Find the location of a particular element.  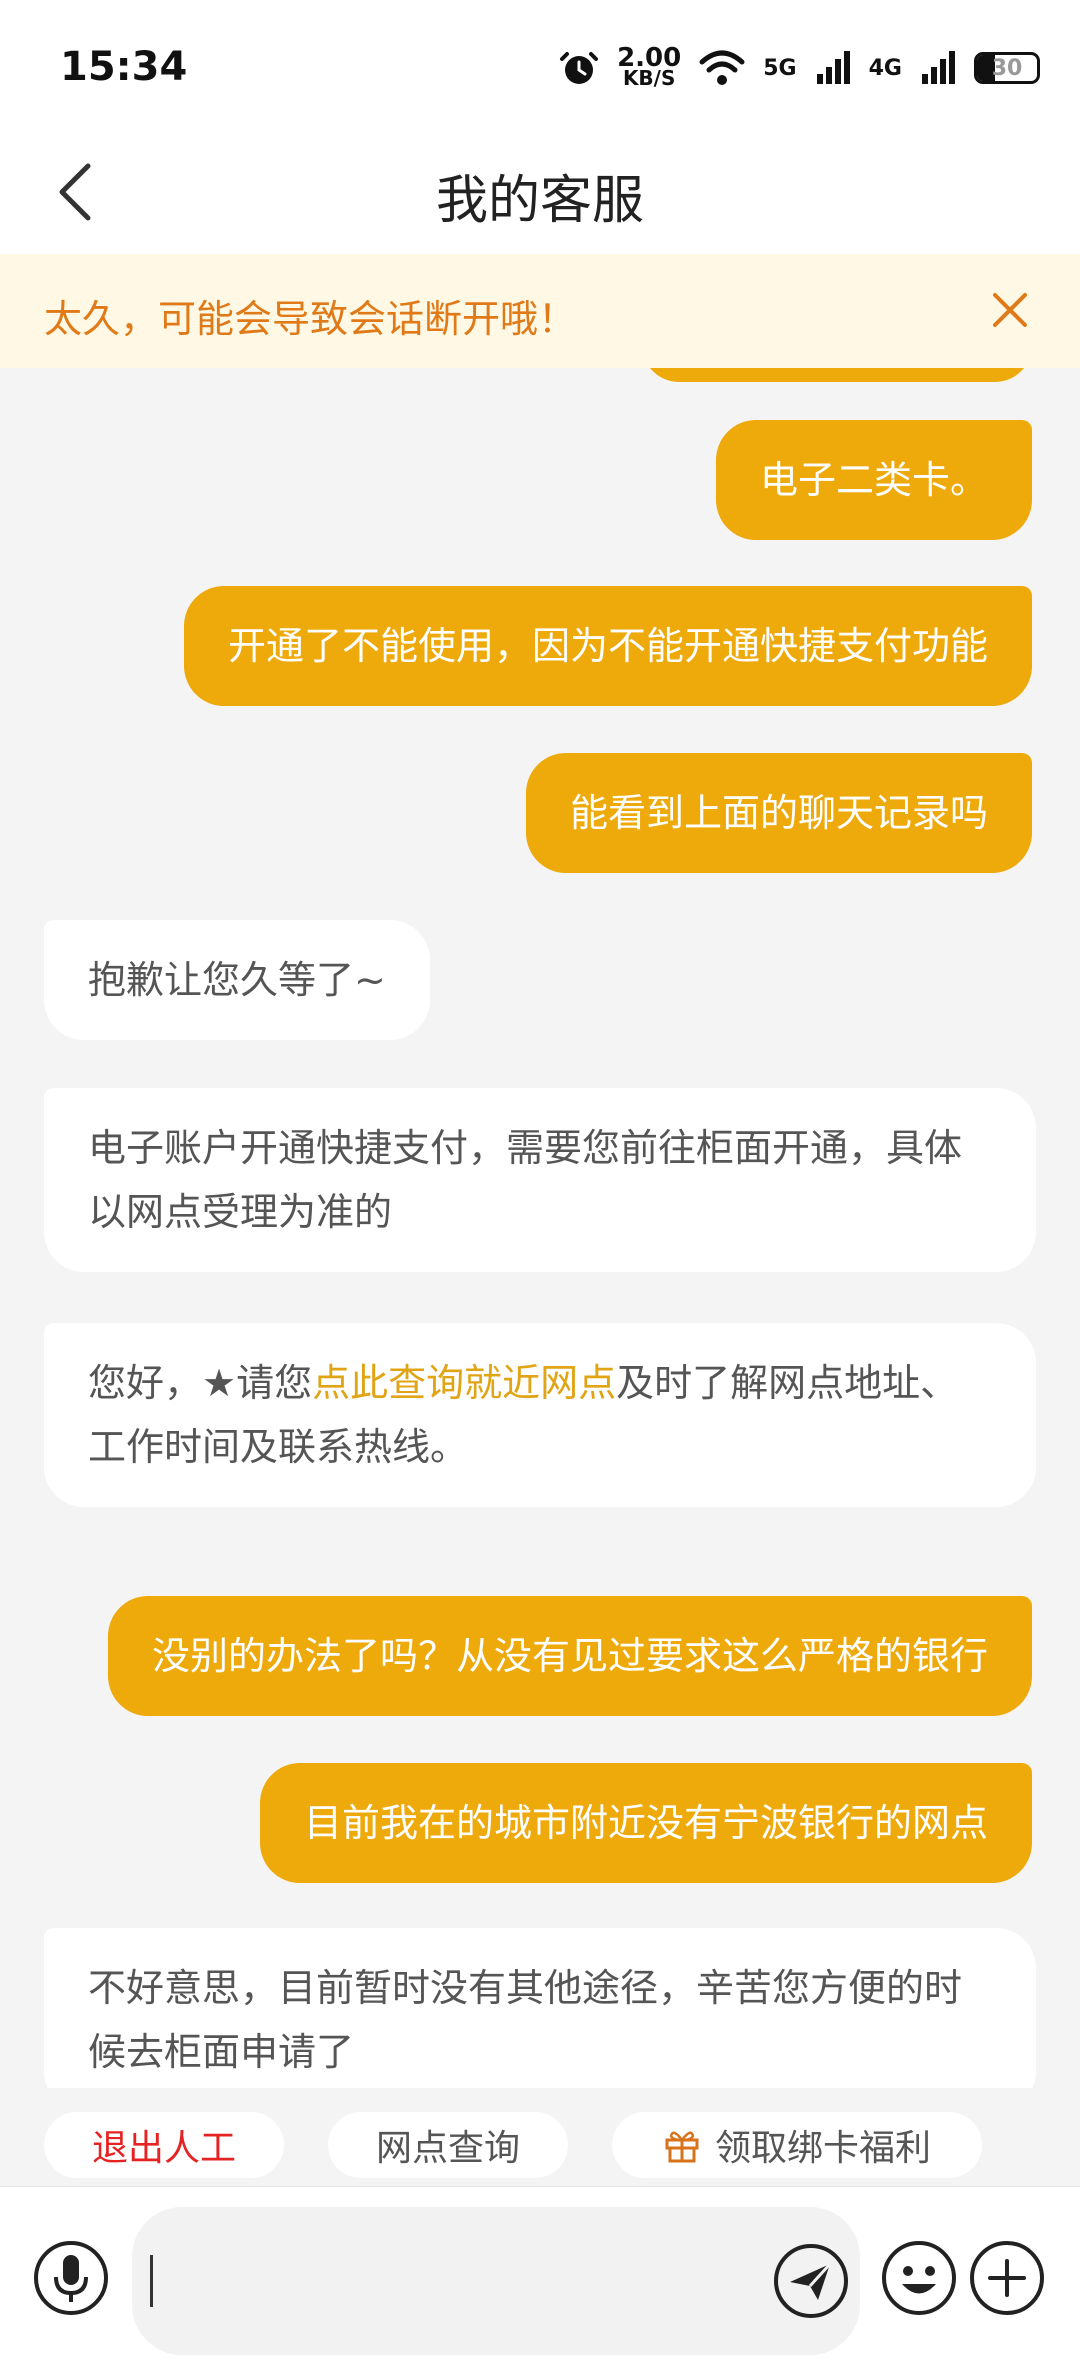

chat-bubble-user: 没别的办法了吗？从没有见过要求这么严格的银行 is located at coordinates (569, 1656).